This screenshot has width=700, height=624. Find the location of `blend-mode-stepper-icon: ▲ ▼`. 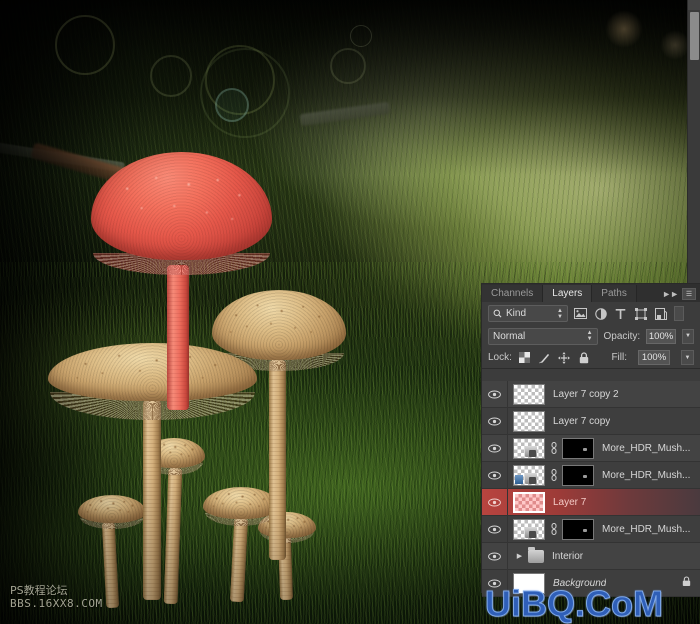

blend-mode-stepper-icon: ▲ ▼ is located at coordinates (590, 336).